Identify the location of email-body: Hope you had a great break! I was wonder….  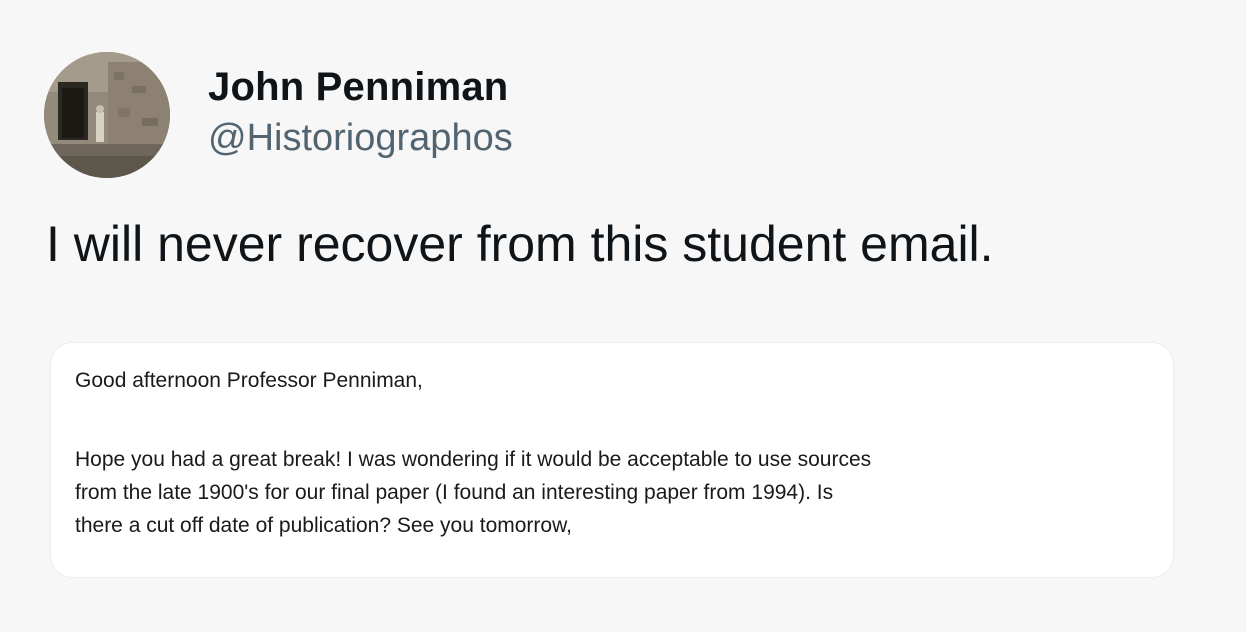
(620, 492).